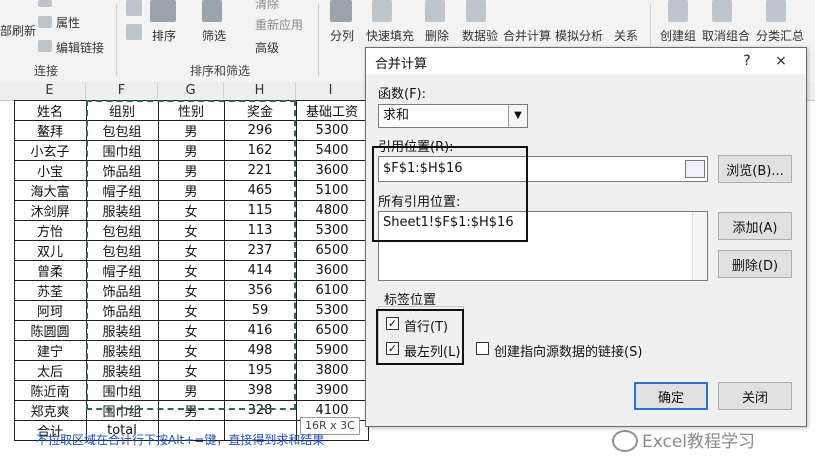 The height and width of the screenshot is (476, 815). I want to click on table-cell: 328, so click(260, 410).